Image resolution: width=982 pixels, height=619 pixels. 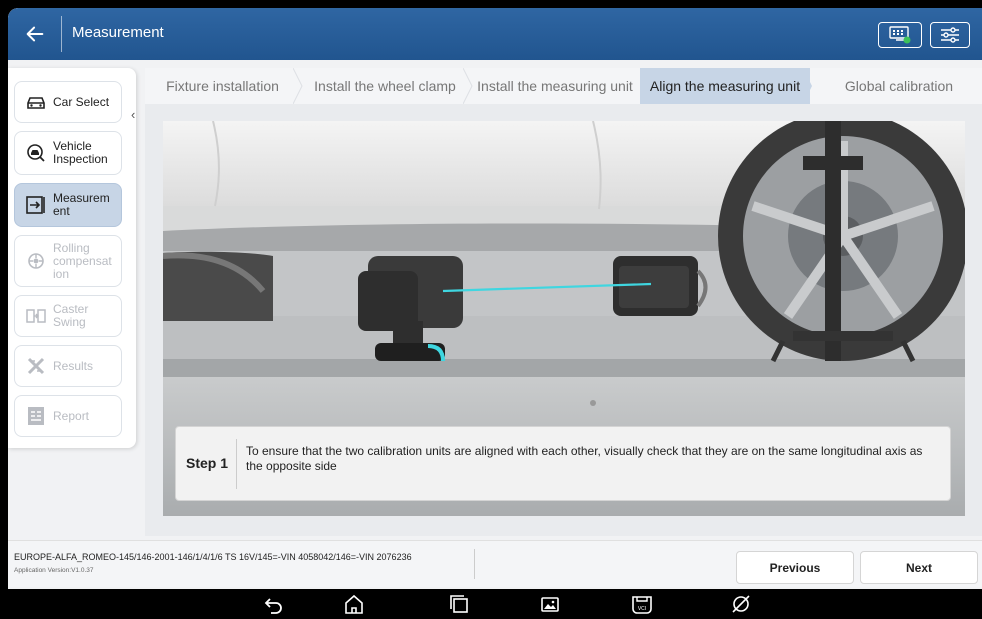 I want to click on back-nav-icon, so click(x=274, y=604).